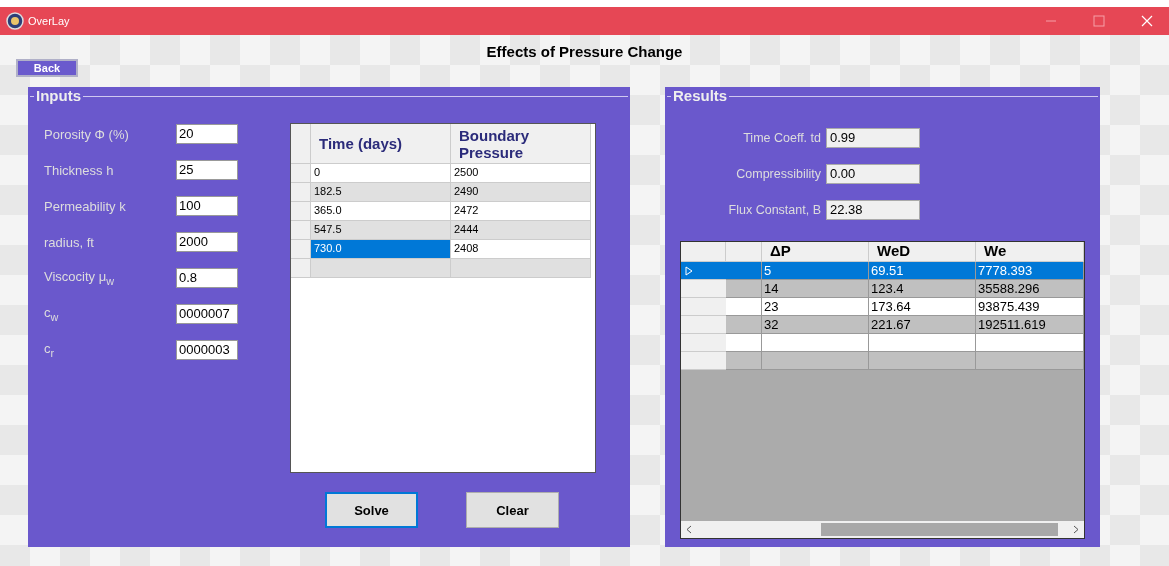  I want to click on input-field: 0000003, so click(207, 350).